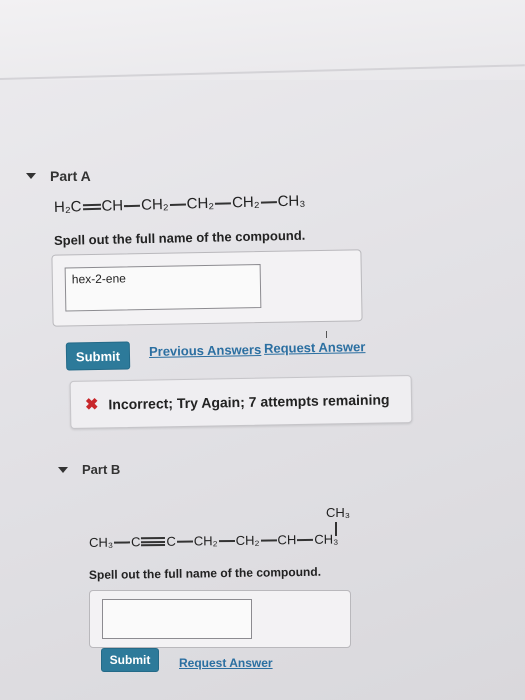  Describe the element at coordinates (130, 660) in the screenshot. I see `part-b-submit-button: Submit` at that location.